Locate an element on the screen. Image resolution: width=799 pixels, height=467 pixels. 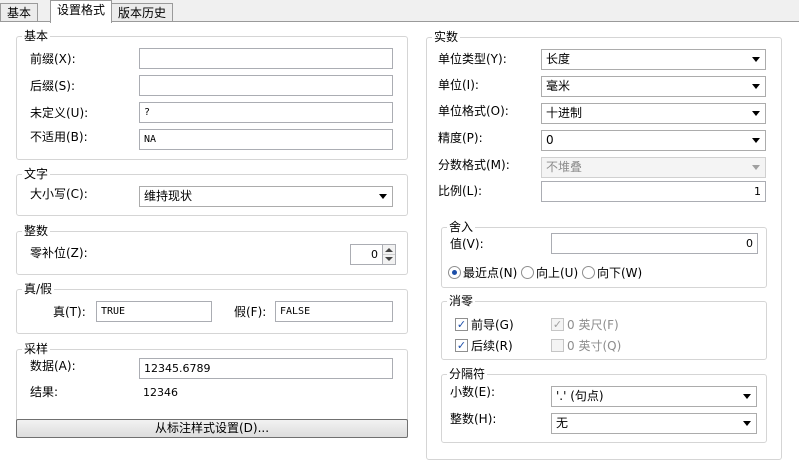
true-input: TRUE is located at coordinates (154, 311).